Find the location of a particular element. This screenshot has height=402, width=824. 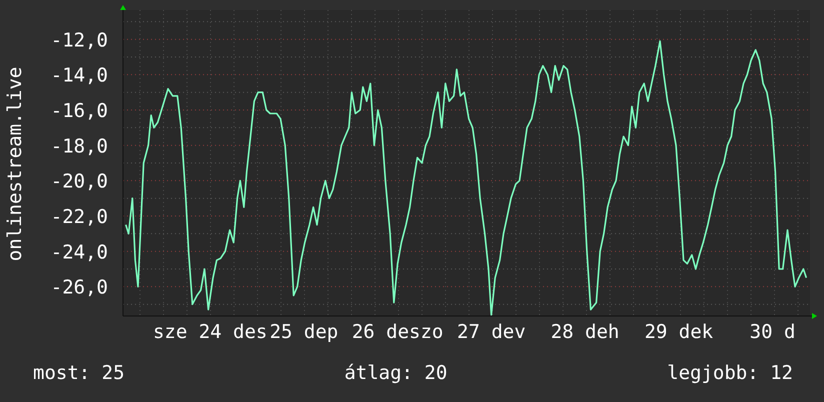

x-tick-label: 30 d is located at coordinates (773, 332).